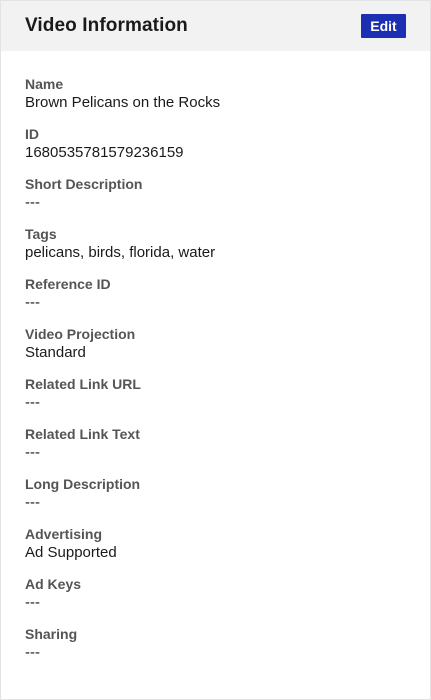 The height and width of the screenshot is (700, 431). What do you see at coordinates (104, 152) in the screenshot?
I see `field-value: 1680535781579236159` at bounding box center [104, 152].